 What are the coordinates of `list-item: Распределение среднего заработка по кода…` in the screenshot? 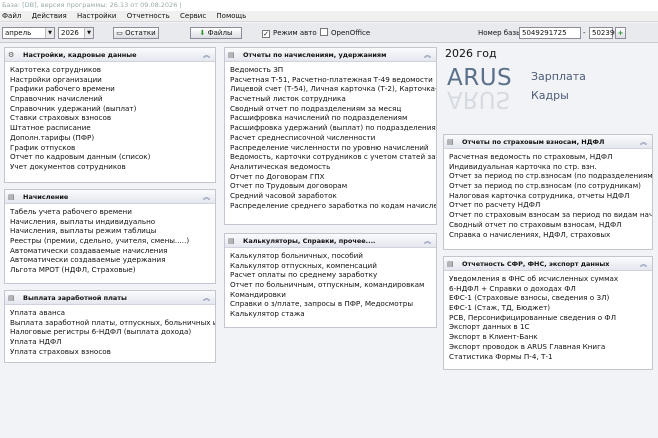 It's located at (333, 206).